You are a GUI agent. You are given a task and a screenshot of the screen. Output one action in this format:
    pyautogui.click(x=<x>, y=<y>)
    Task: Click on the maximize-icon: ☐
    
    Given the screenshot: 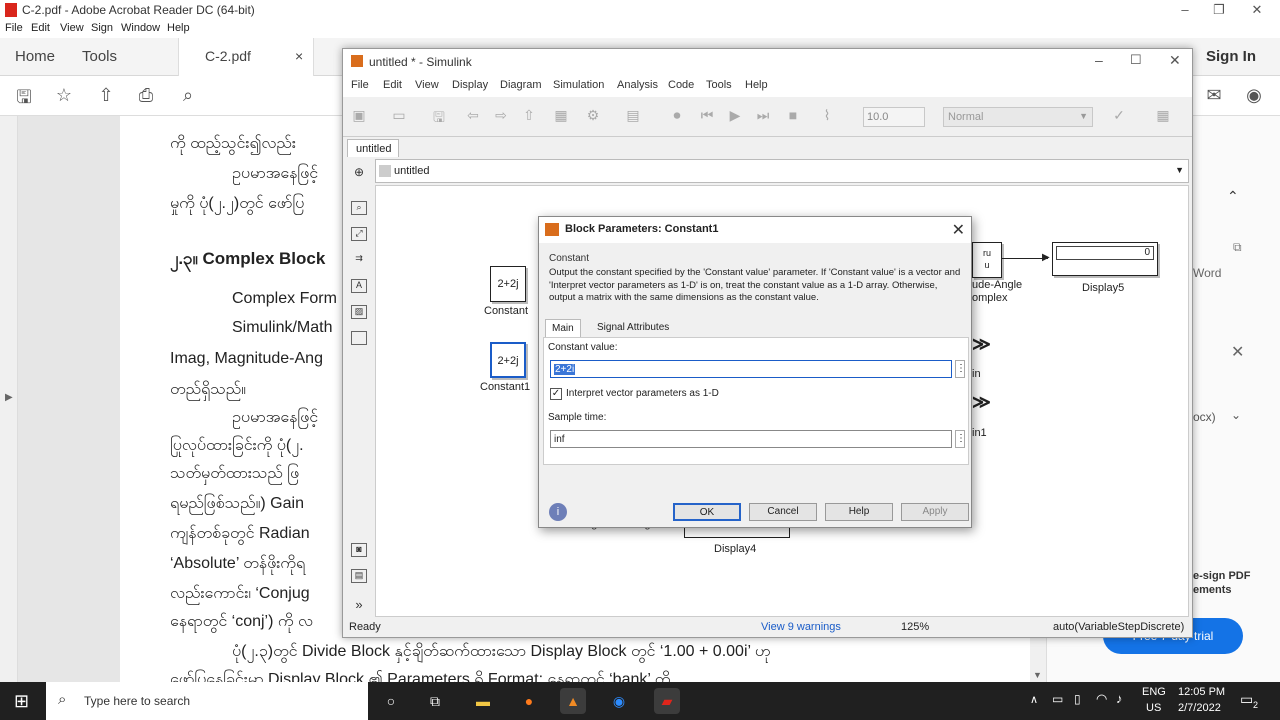 What is the action you would take?
    pyautogui.click(x=1136, y=60)
    